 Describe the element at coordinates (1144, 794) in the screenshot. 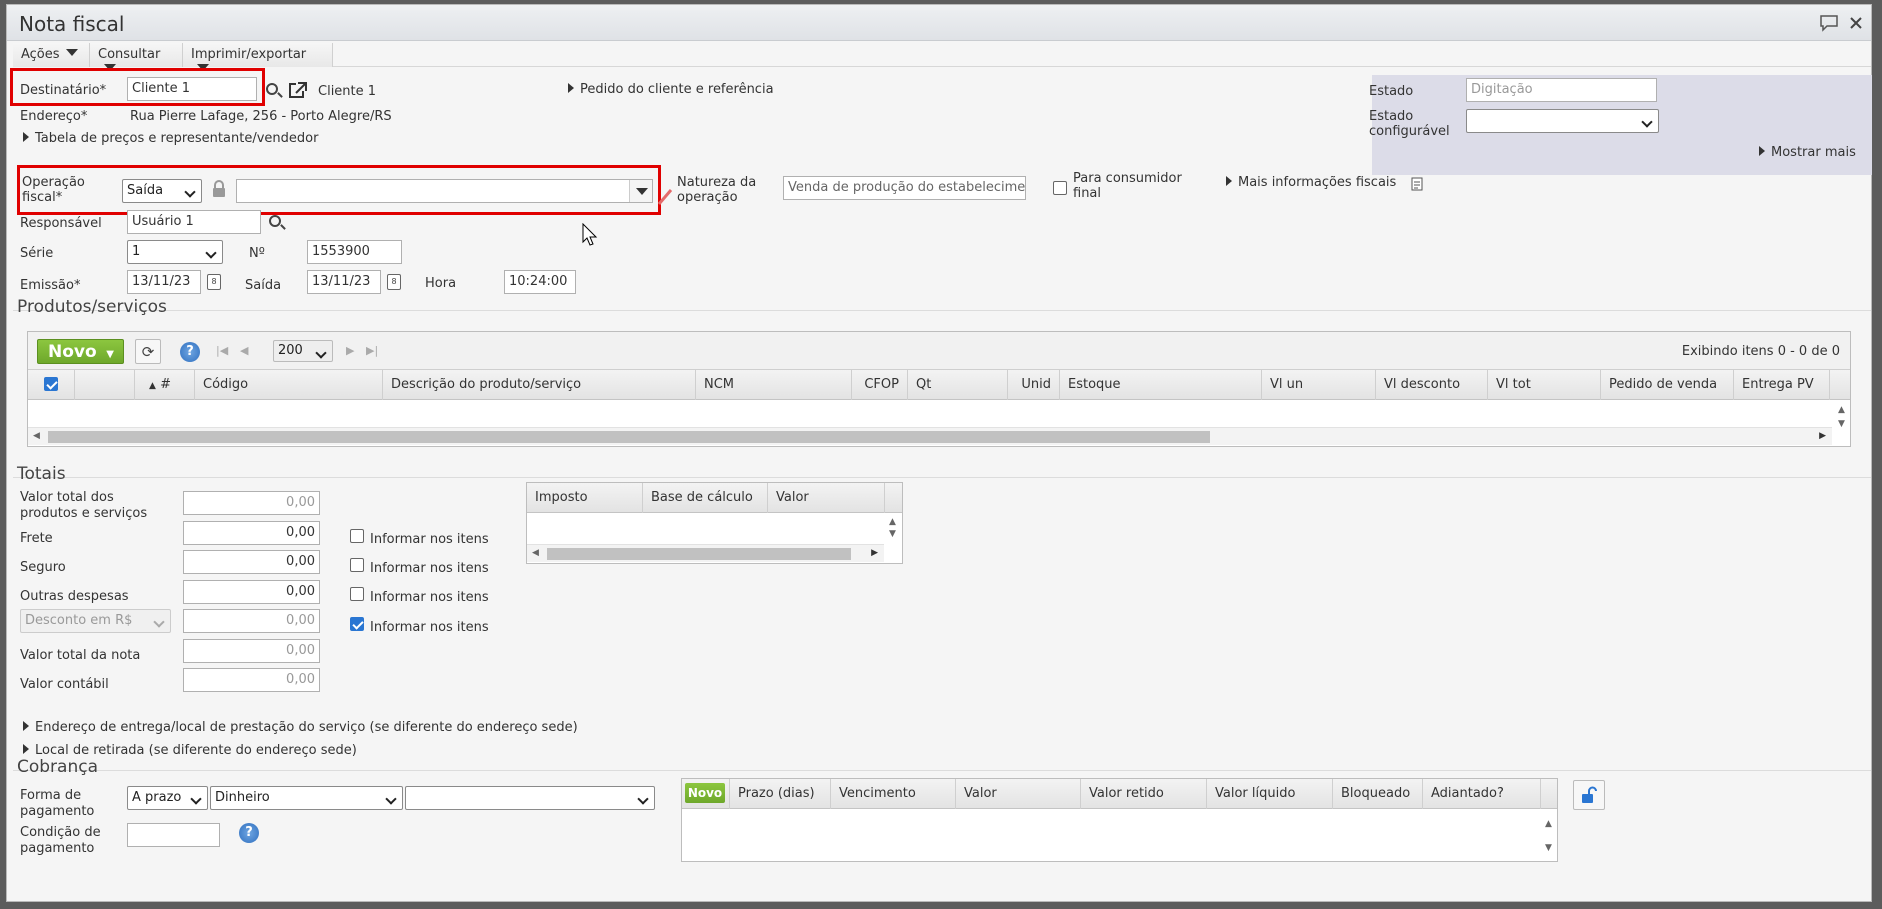

I see `col-valor-retido: Valor retido` at that location.